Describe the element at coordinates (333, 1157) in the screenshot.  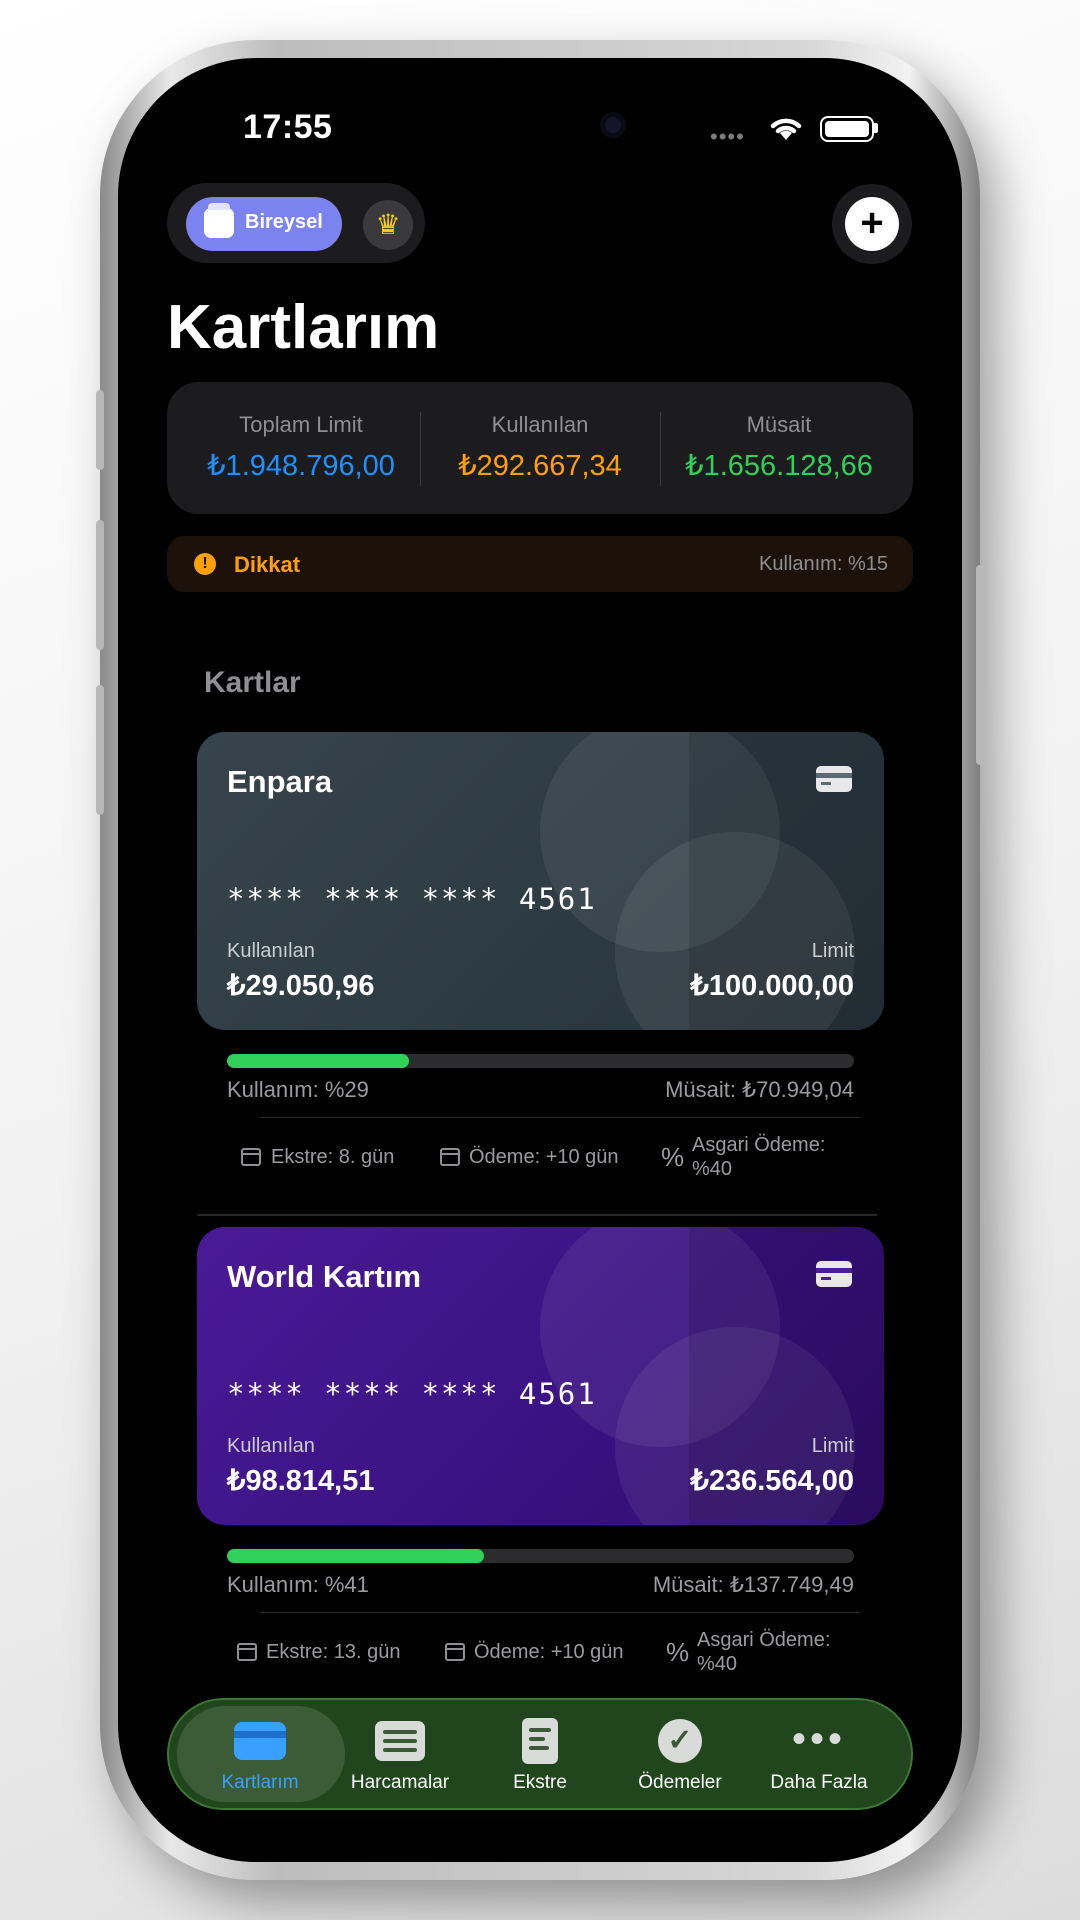
I see `statement-day: Ekstre: 8. gün` at that location.